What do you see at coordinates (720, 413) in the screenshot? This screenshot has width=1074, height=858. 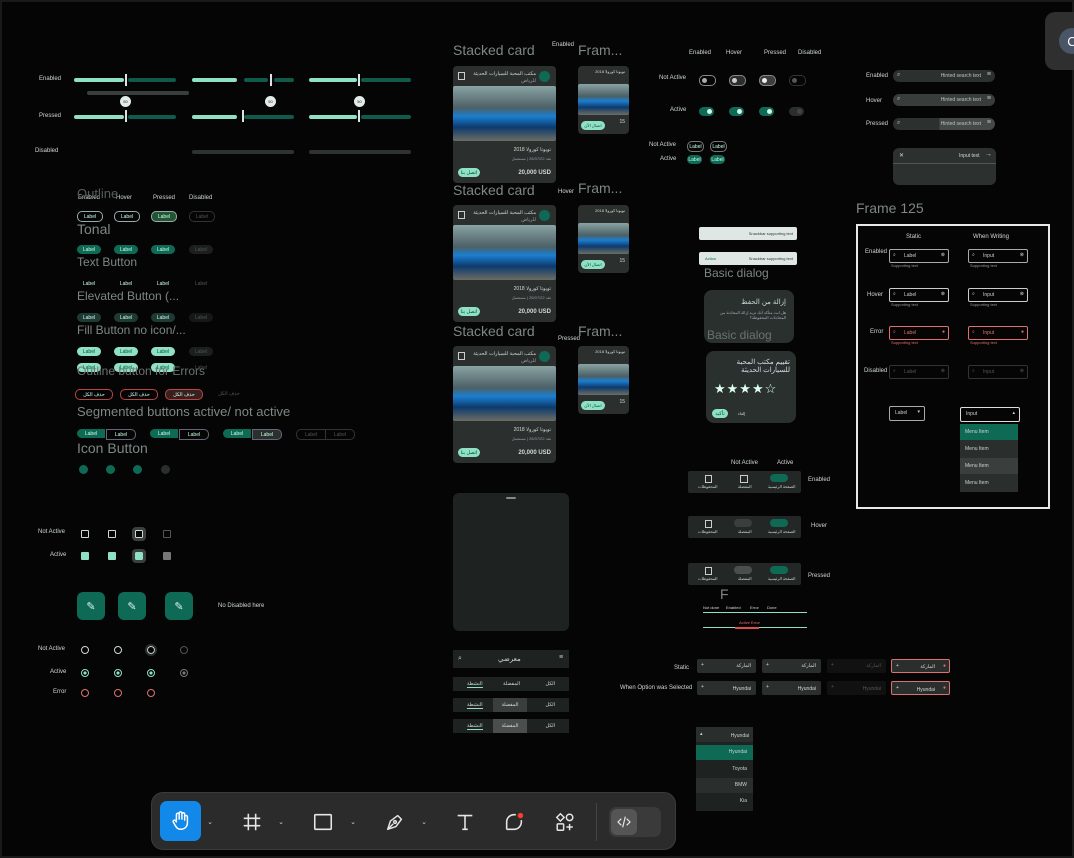 I see `confirm-button: تأكيد` at bounding box center [720, 413].